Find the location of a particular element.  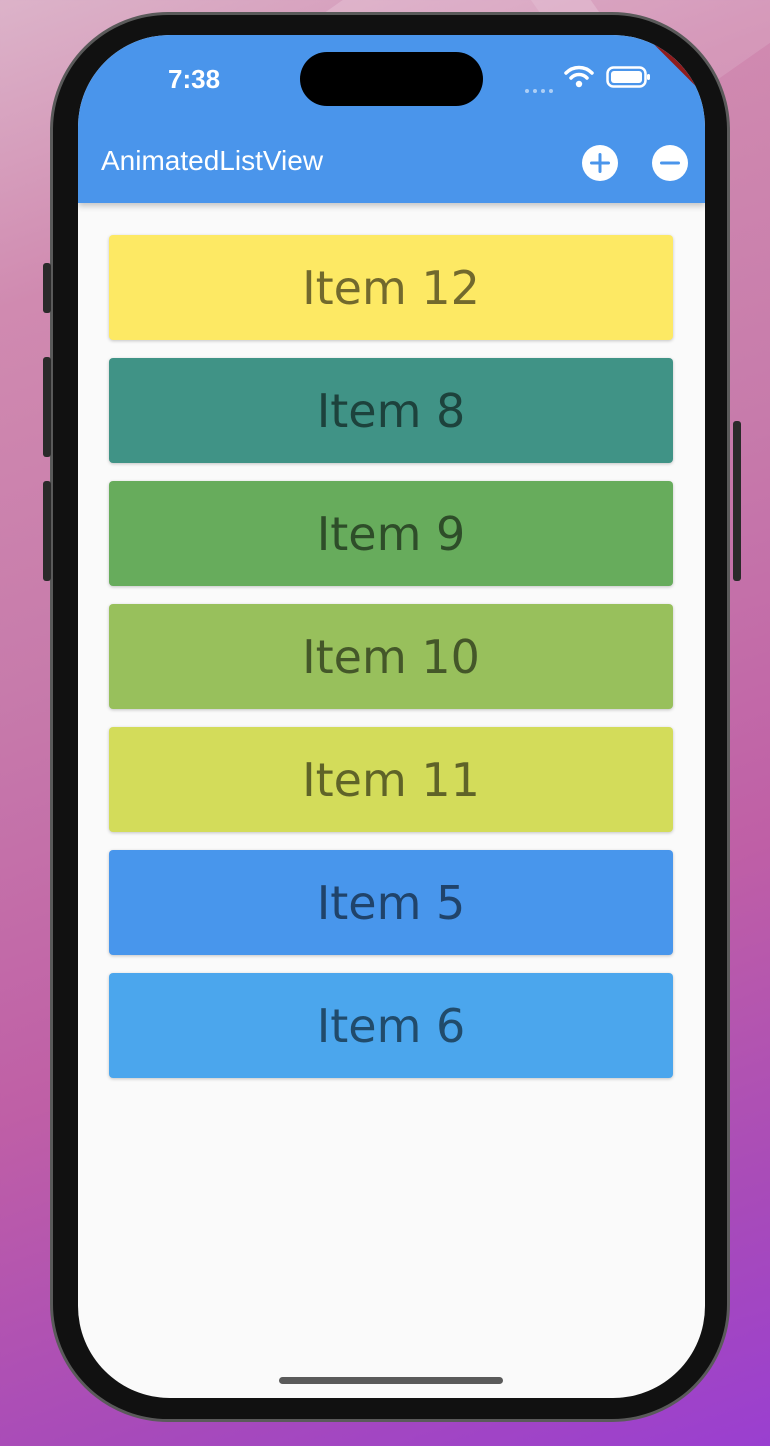

list-item-label: Item 12 is located at coordinates (391, 287).